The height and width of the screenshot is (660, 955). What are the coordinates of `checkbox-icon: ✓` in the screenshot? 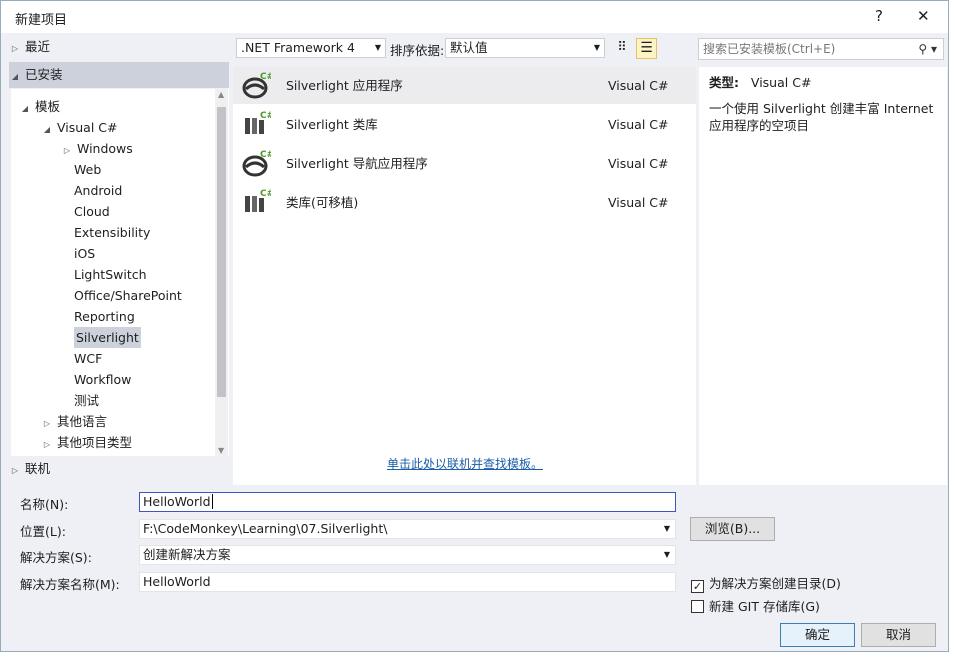 It's located at (697, 586).